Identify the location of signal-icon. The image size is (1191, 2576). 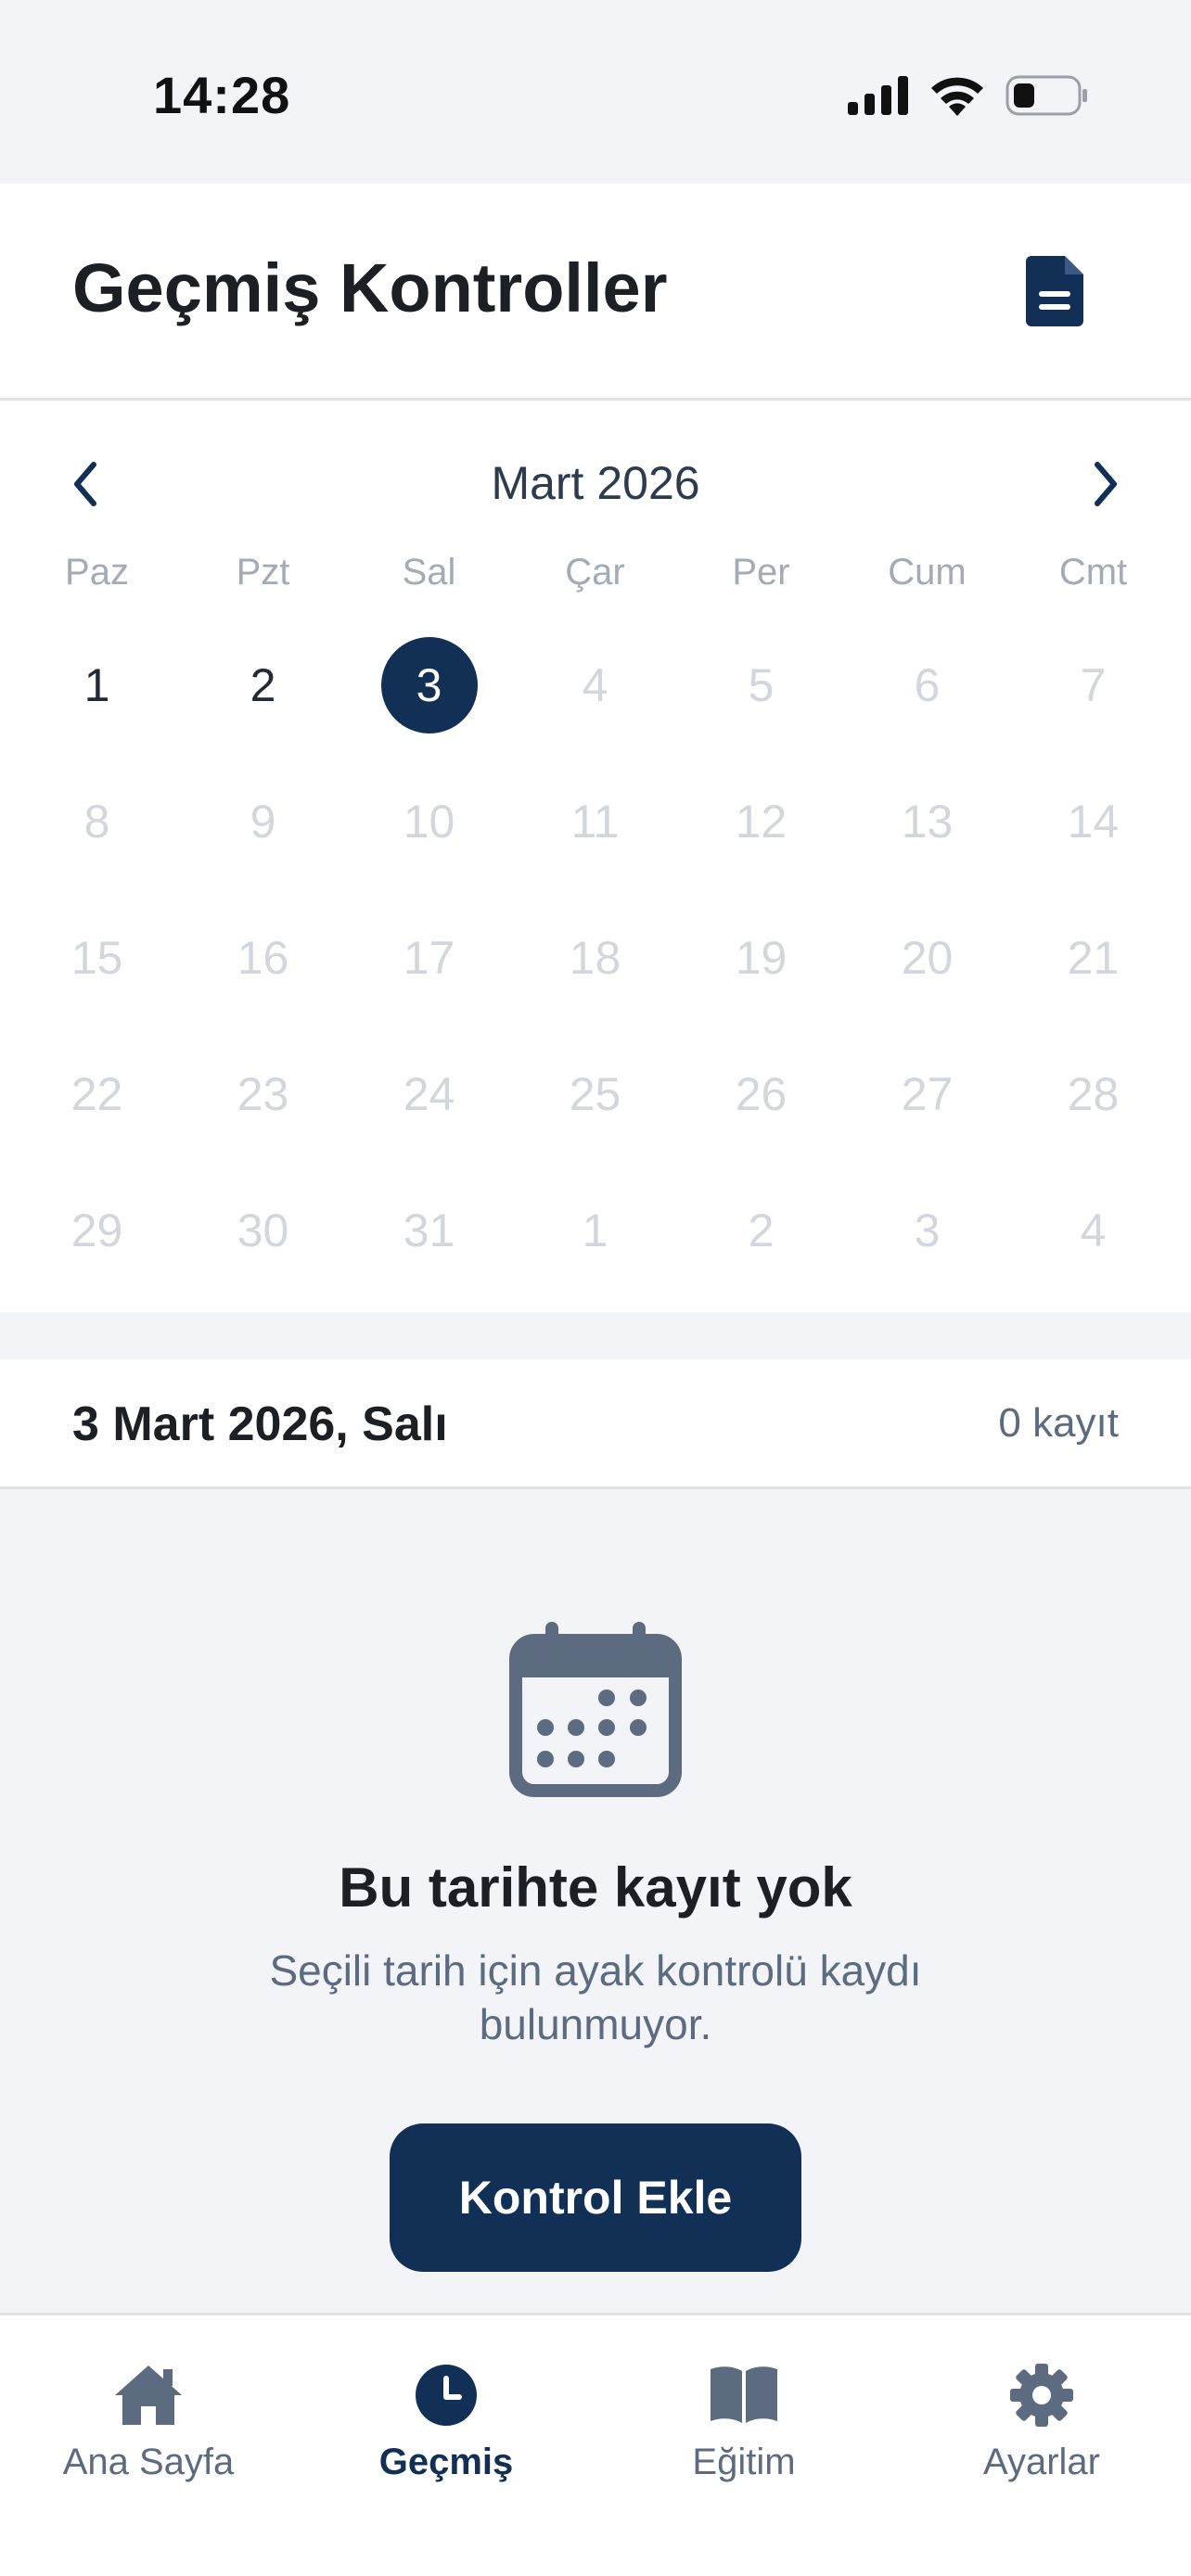
(878, 95).